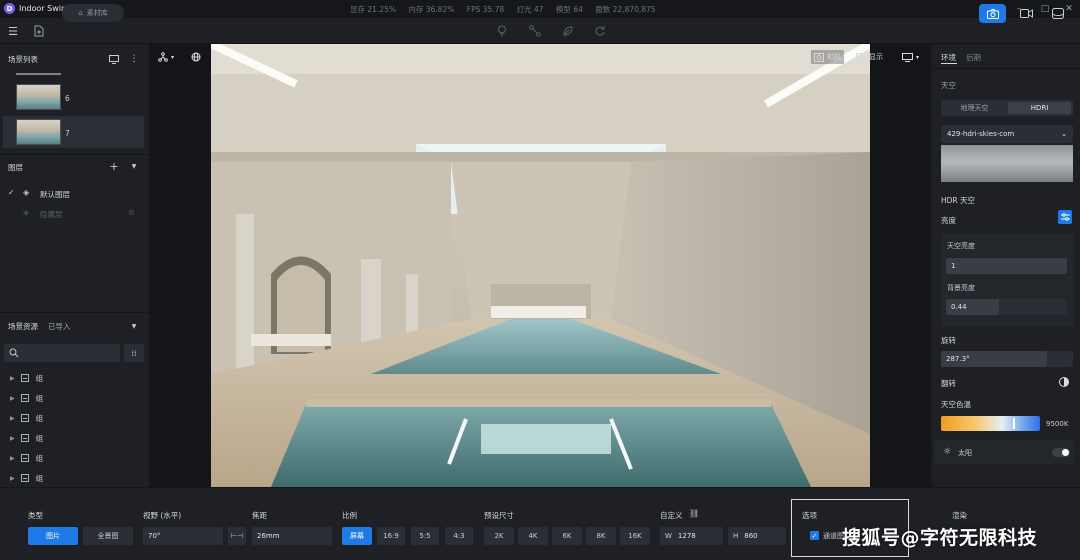 The image size is (1080, 560). What do you see at coordinates (533, 536) in the screenshot?
I see `preset-4k-button: 4K` at bounding box center [533, 536].